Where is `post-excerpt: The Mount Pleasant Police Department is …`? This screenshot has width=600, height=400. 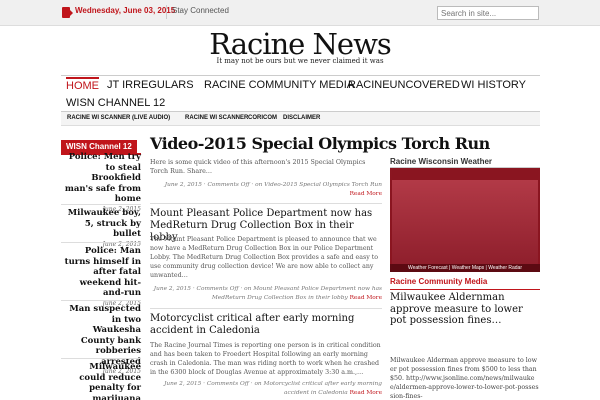 post-excerpt: The Mount Pleasant Police Department is … is located at coordinates (264, 257).